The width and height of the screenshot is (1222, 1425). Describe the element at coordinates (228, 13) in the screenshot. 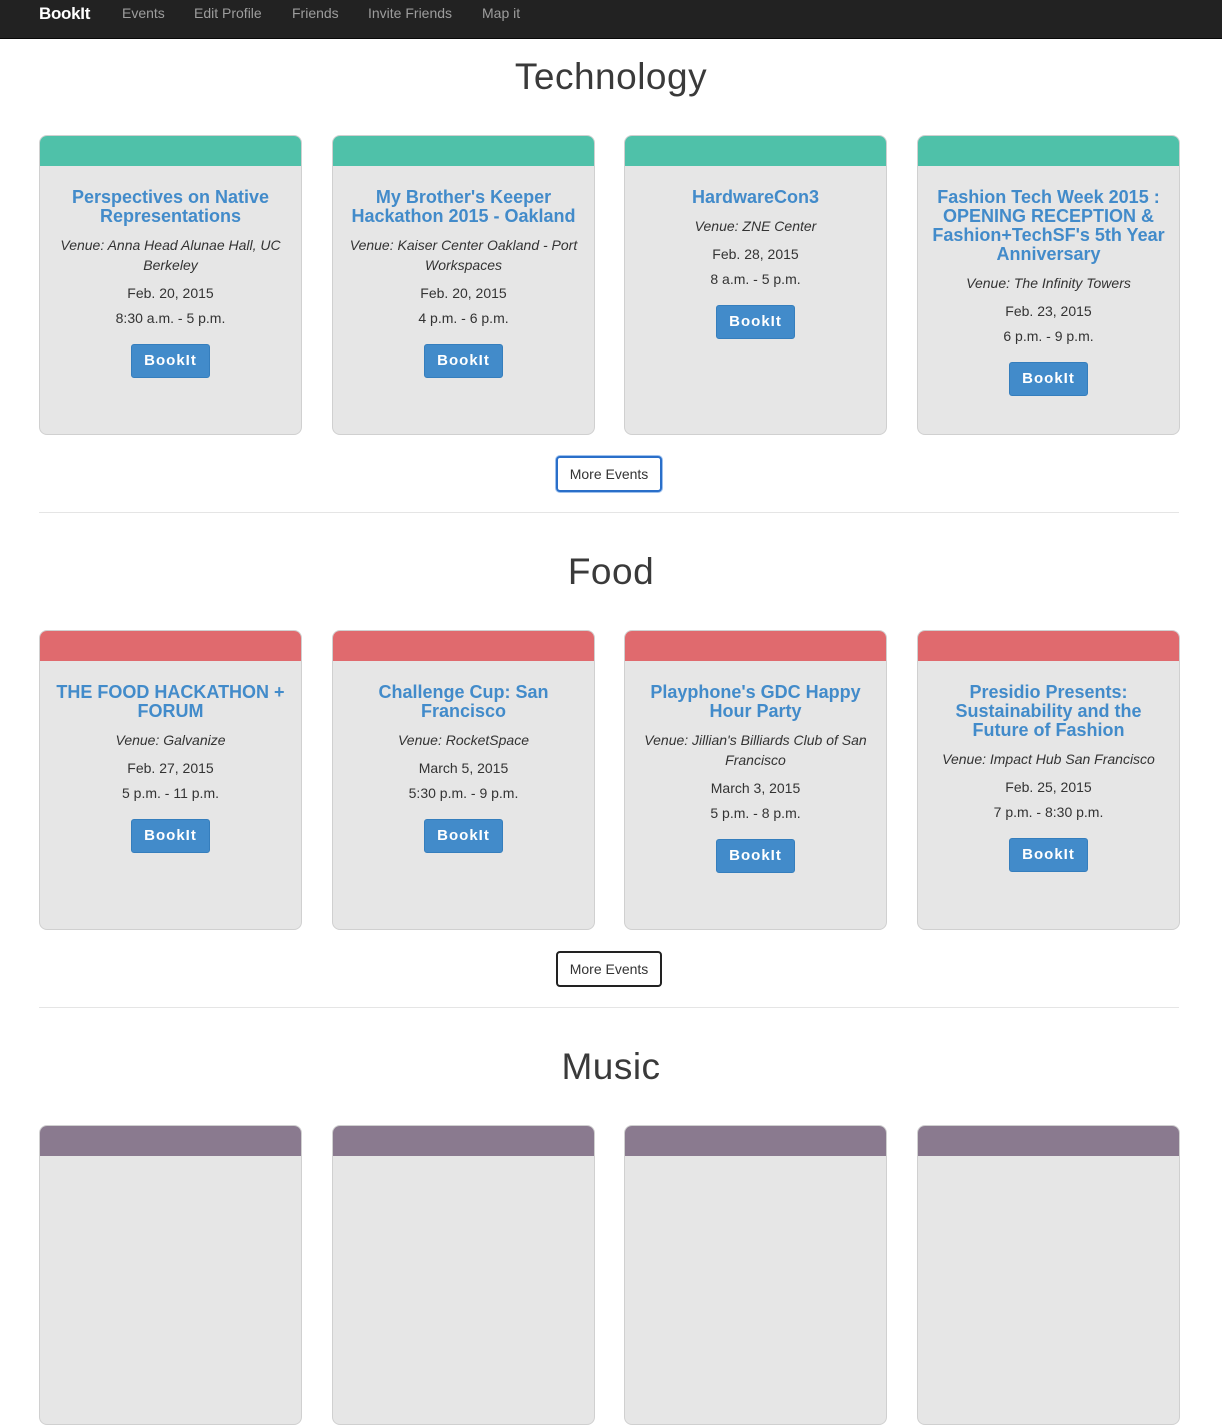

I see `nav-item-edit-profile: Edit Profile` at that location.